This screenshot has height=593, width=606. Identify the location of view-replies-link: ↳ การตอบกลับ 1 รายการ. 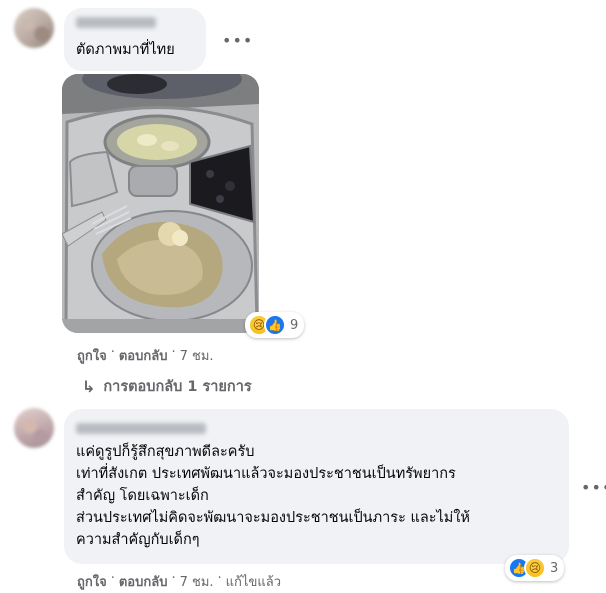
(167, 386).